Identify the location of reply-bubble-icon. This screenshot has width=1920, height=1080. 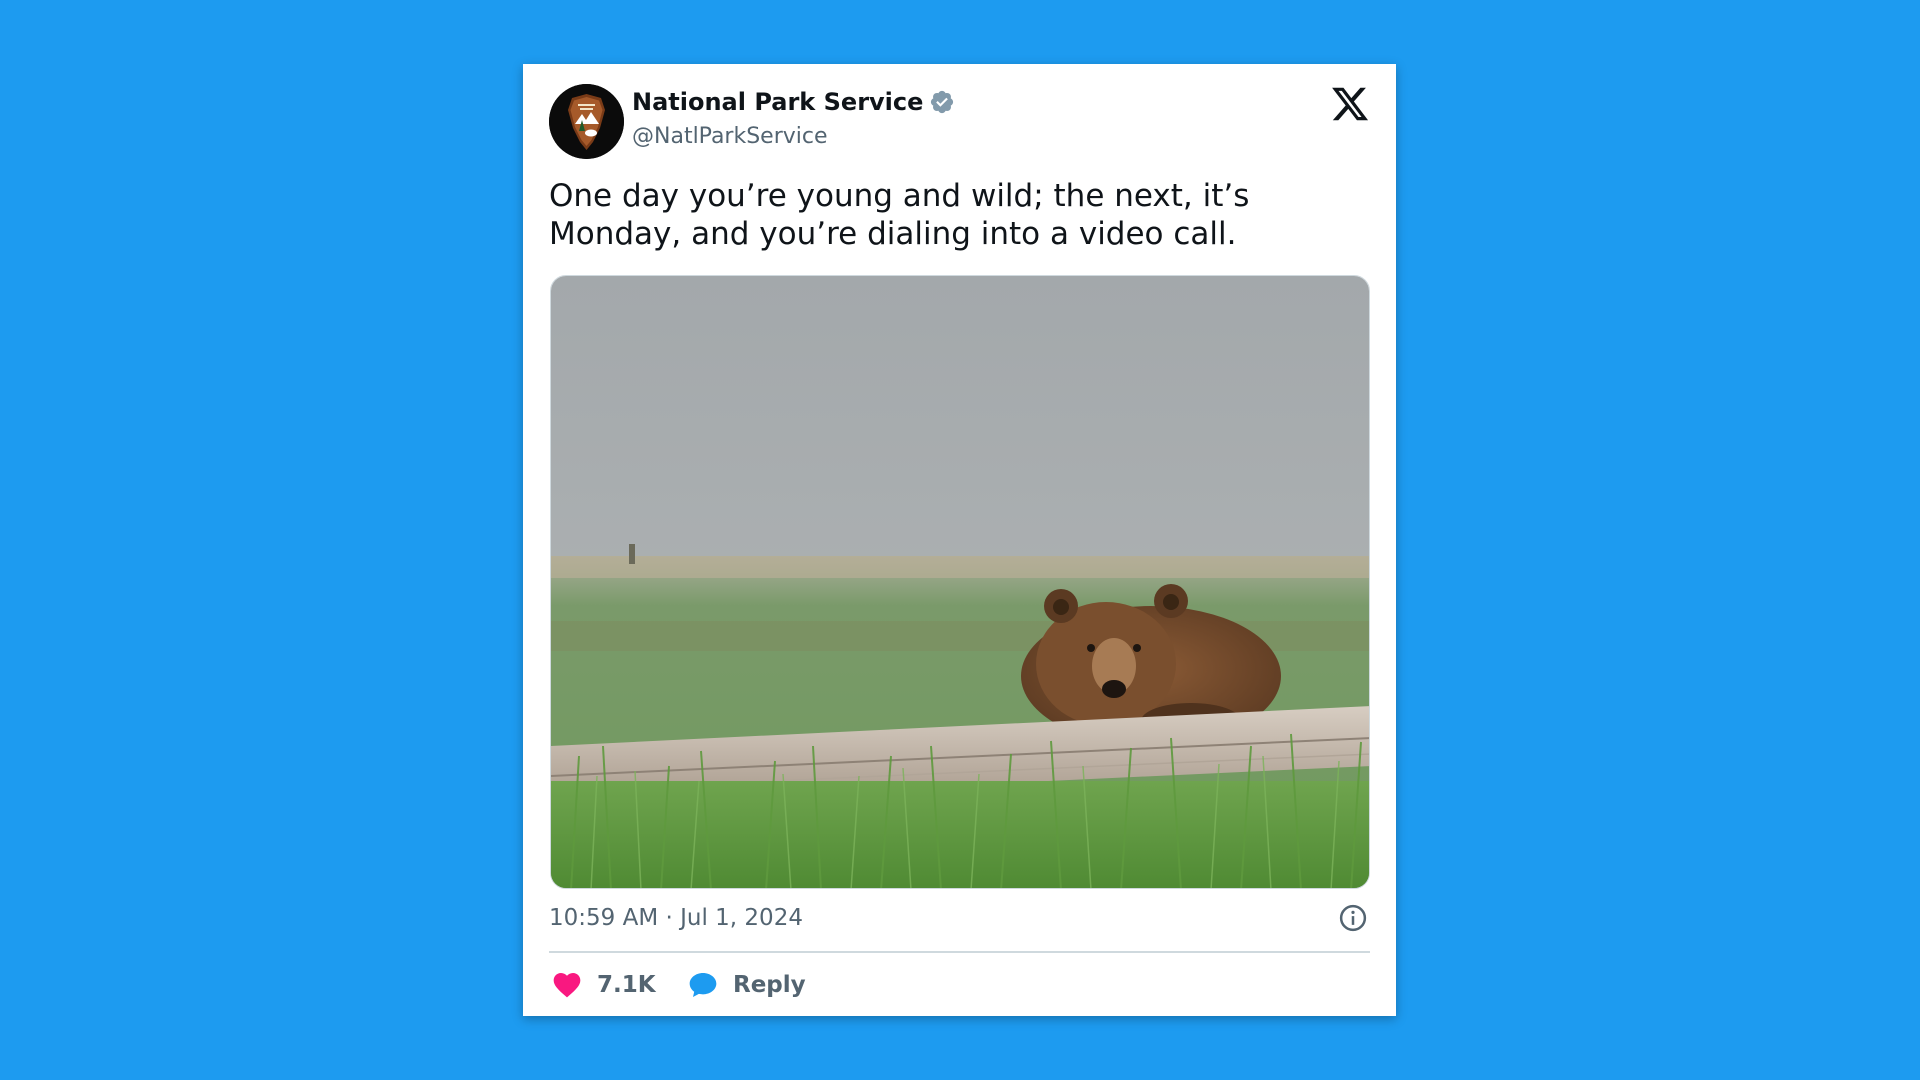
(703, 985).